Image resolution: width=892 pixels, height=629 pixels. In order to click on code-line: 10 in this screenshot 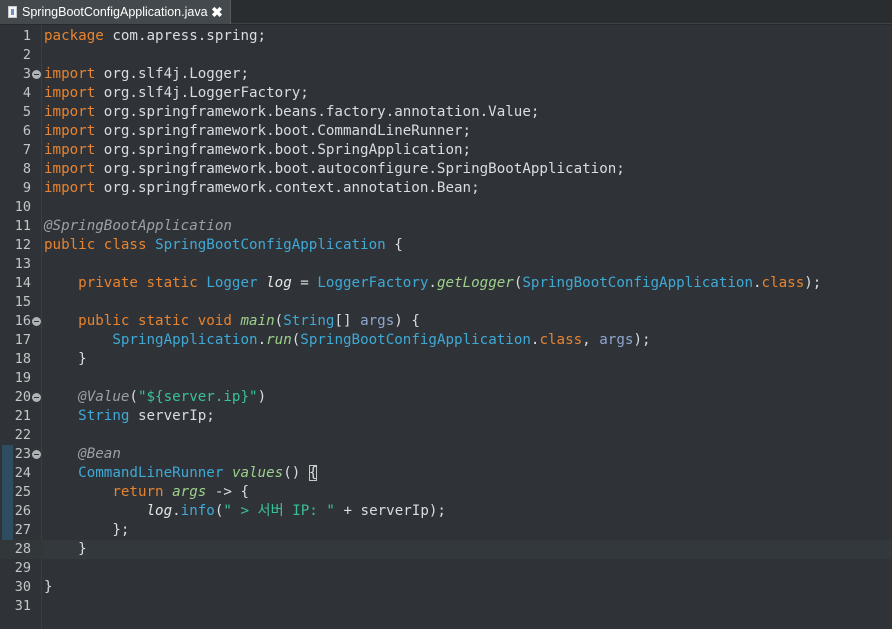, I will do `click(446, 207)`.